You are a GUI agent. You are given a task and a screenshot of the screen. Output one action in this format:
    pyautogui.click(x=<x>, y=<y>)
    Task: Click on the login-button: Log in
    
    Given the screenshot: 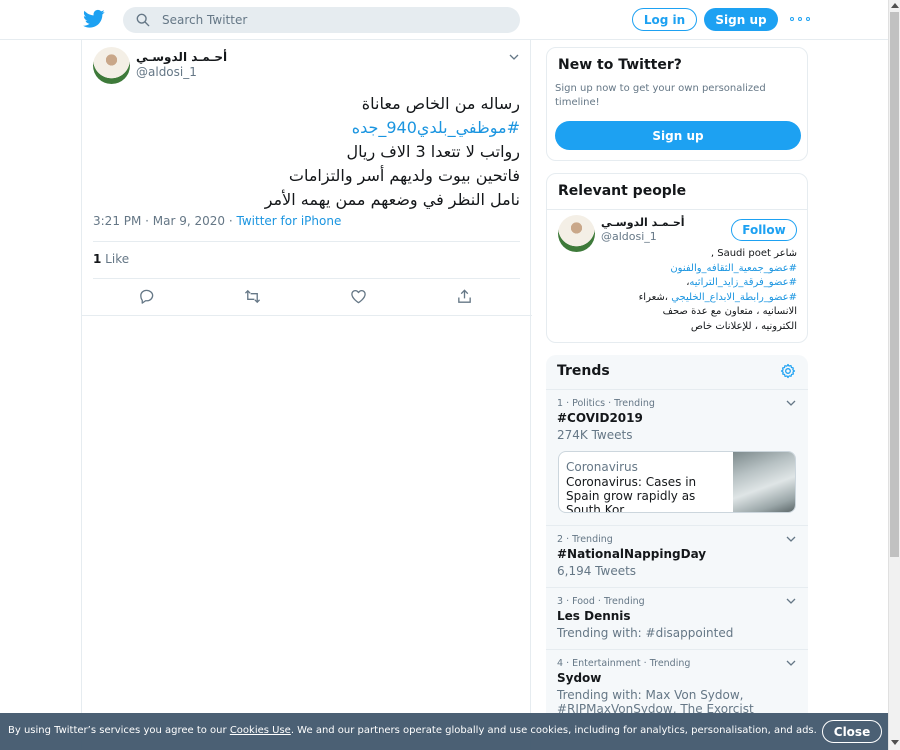 What is the action you would take?
    pyautogui.click(x=664, y=19)
    